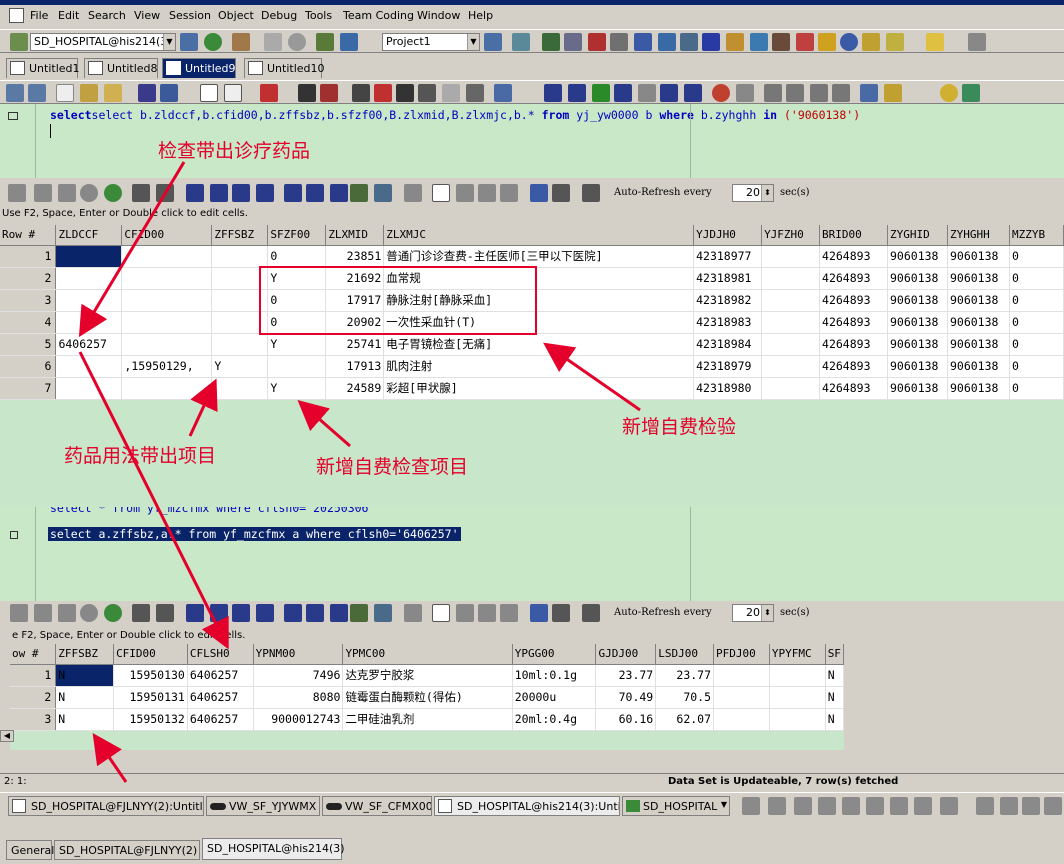 The image size is (1064, 864). Describe the element at coordinates (1031, 806) in the screenshot. I see `tool-l-icon` at that location.